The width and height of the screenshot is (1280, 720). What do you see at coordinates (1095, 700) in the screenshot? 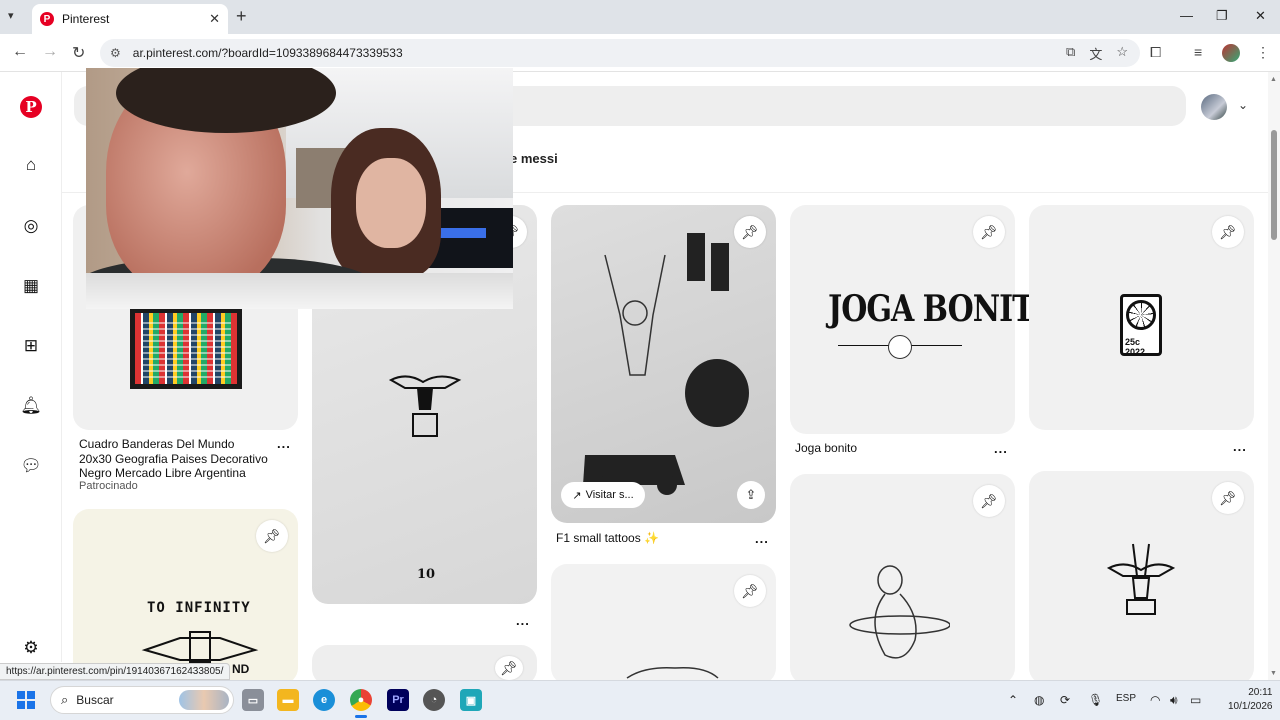
I see `microphone-icon: 🎙︎` at bounding box center [1095, 700].